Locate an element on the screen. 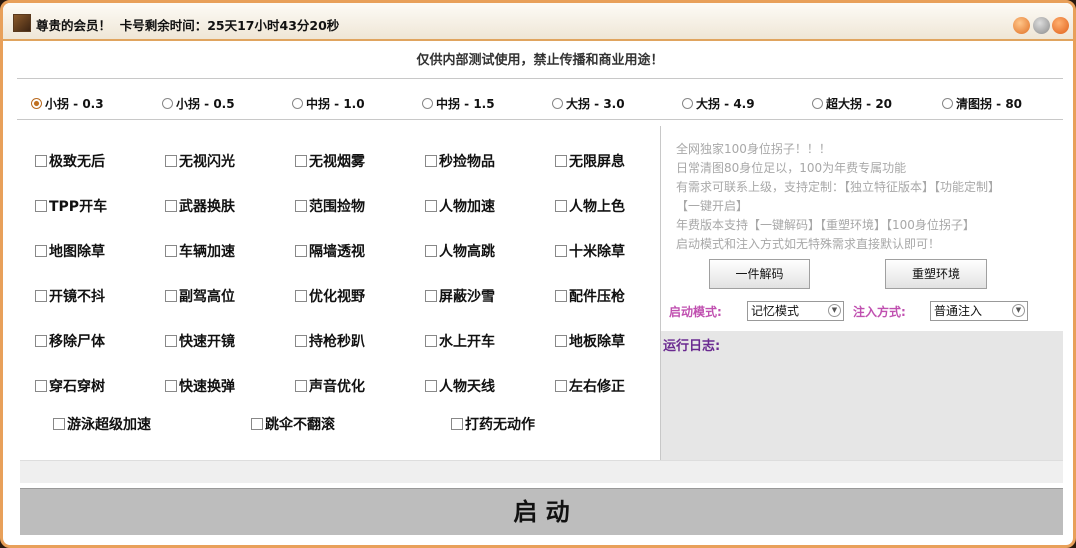  feature-checkbox: 无视闪光 is located at coordinates (200, 161).